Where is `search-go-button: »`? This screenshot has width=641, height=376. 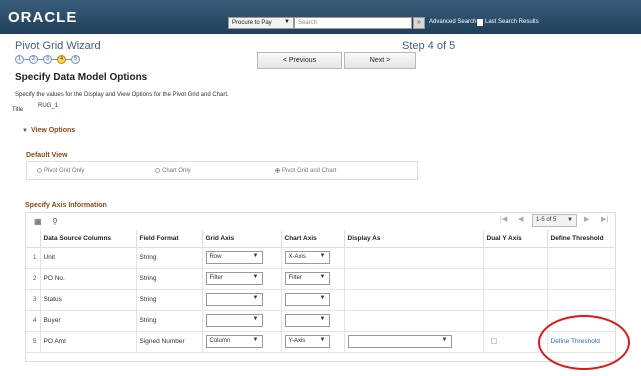
search-go-button: » is located at coordinates (419, 23).